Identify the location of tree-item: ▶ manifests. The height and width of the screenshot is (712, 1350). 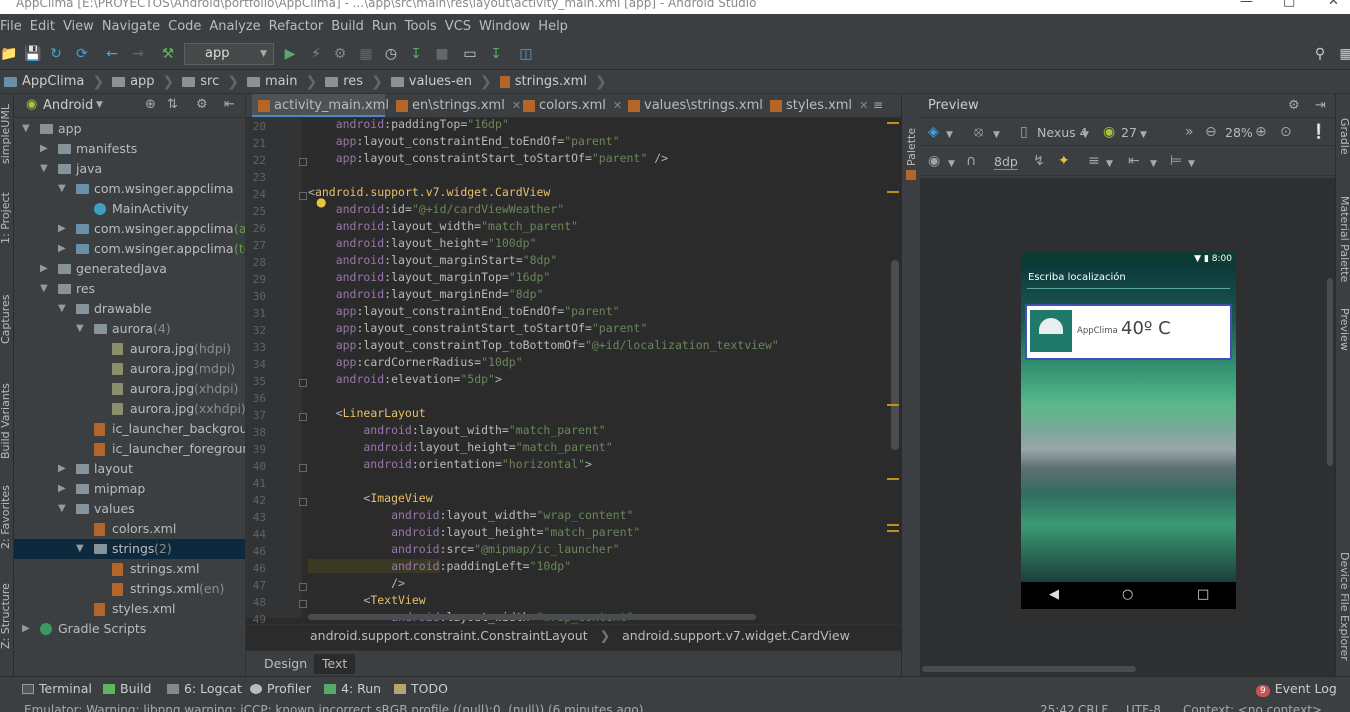
(129, 149).